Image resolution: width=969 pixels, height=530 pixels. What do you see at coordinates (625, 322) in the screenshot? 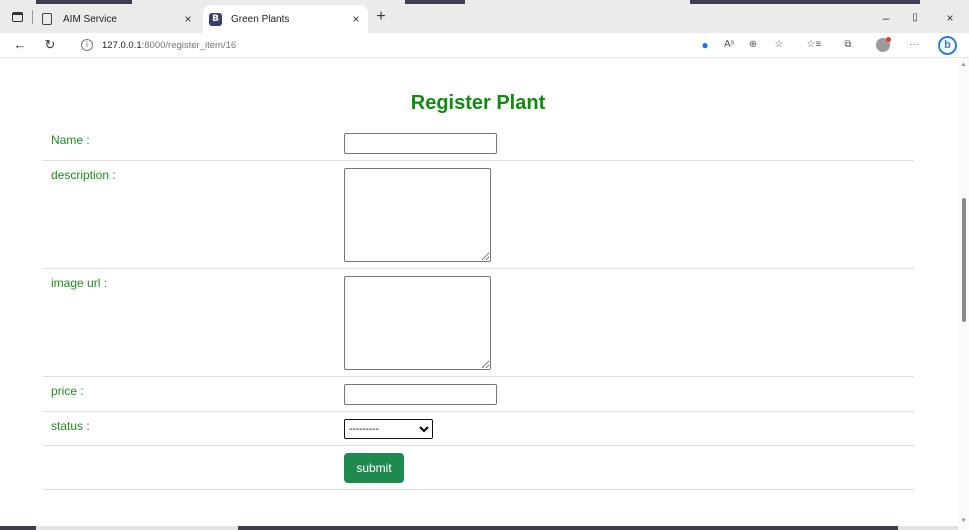
I see `image-url-field-cell` at bounding box center [625, 322].